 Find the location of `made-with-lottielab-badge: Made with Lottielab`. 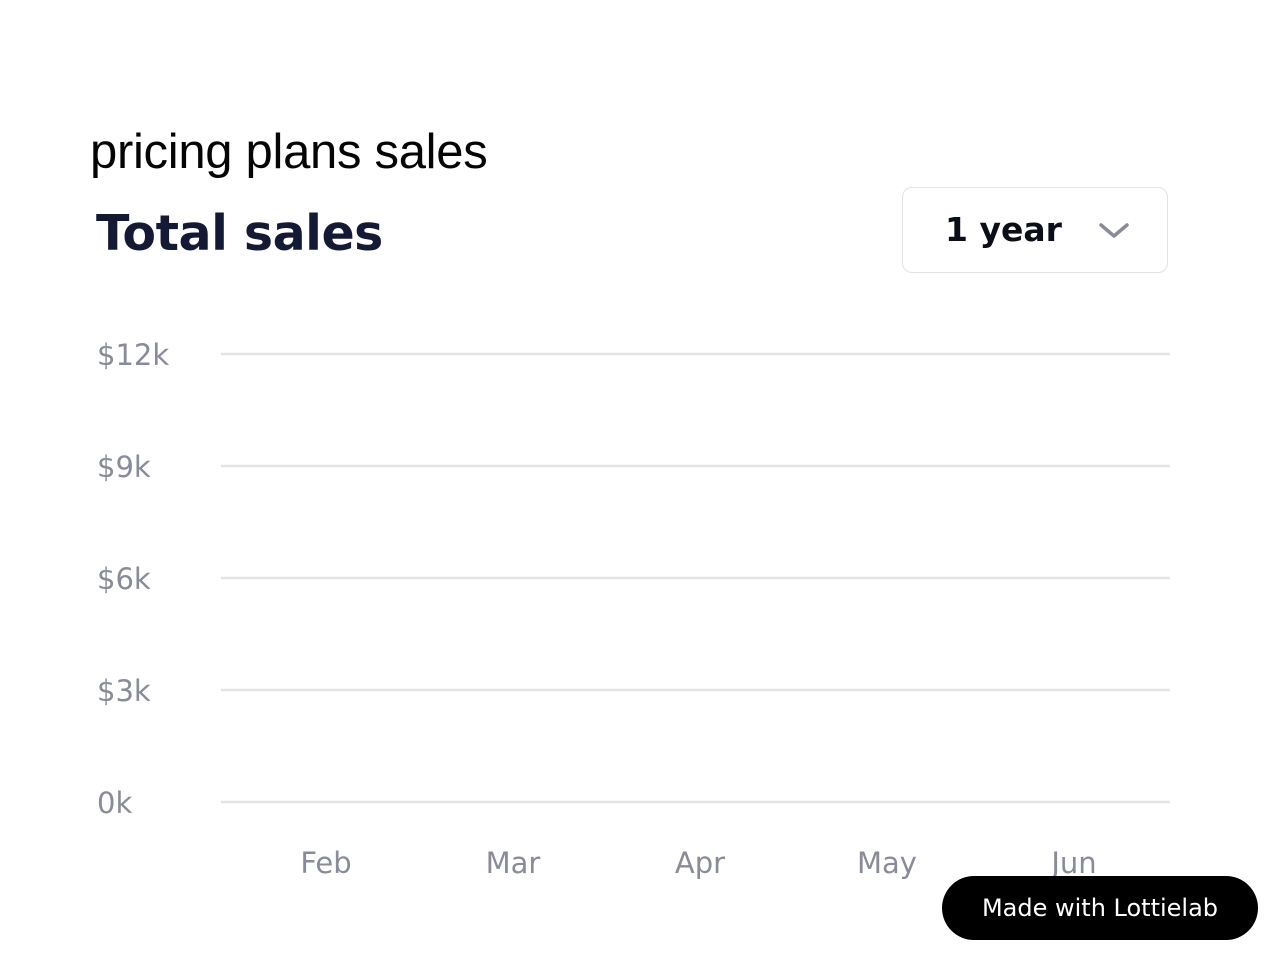

made-with-lottielab-badge: Made with Lottielab is located at coordinates (1100, 908).